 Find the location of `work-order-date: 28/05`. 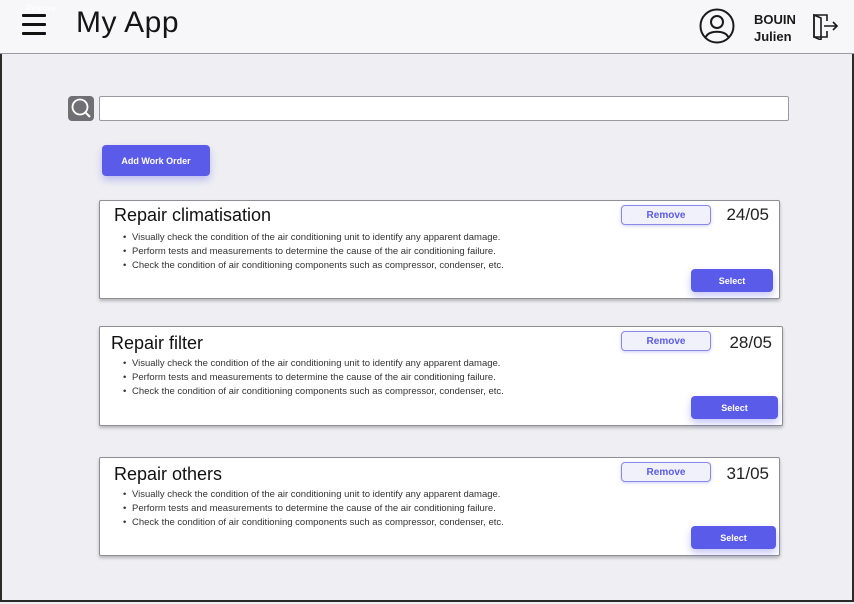

work-order-date: 28/05 is located at coordinates (750, 342).